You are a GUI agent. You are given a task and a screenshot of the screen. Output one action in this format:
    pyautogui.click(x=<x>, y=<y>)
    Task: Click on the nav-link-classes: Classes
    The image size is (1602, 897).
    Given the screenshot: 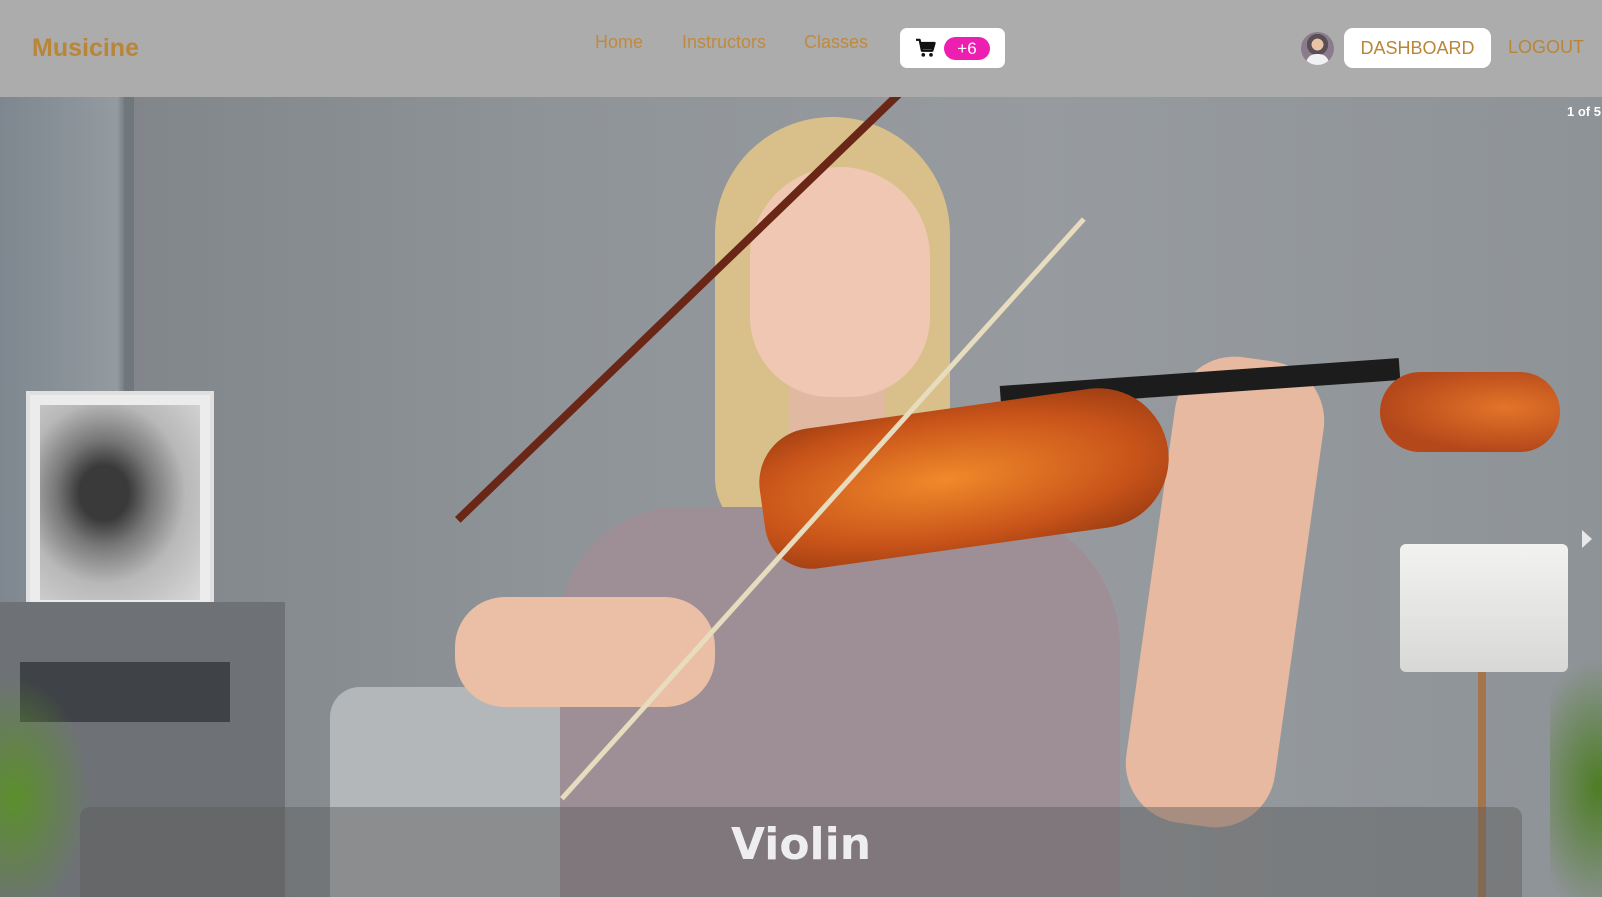 What is the action you would take?
    pyautogui.click(x=836, y=42)
    